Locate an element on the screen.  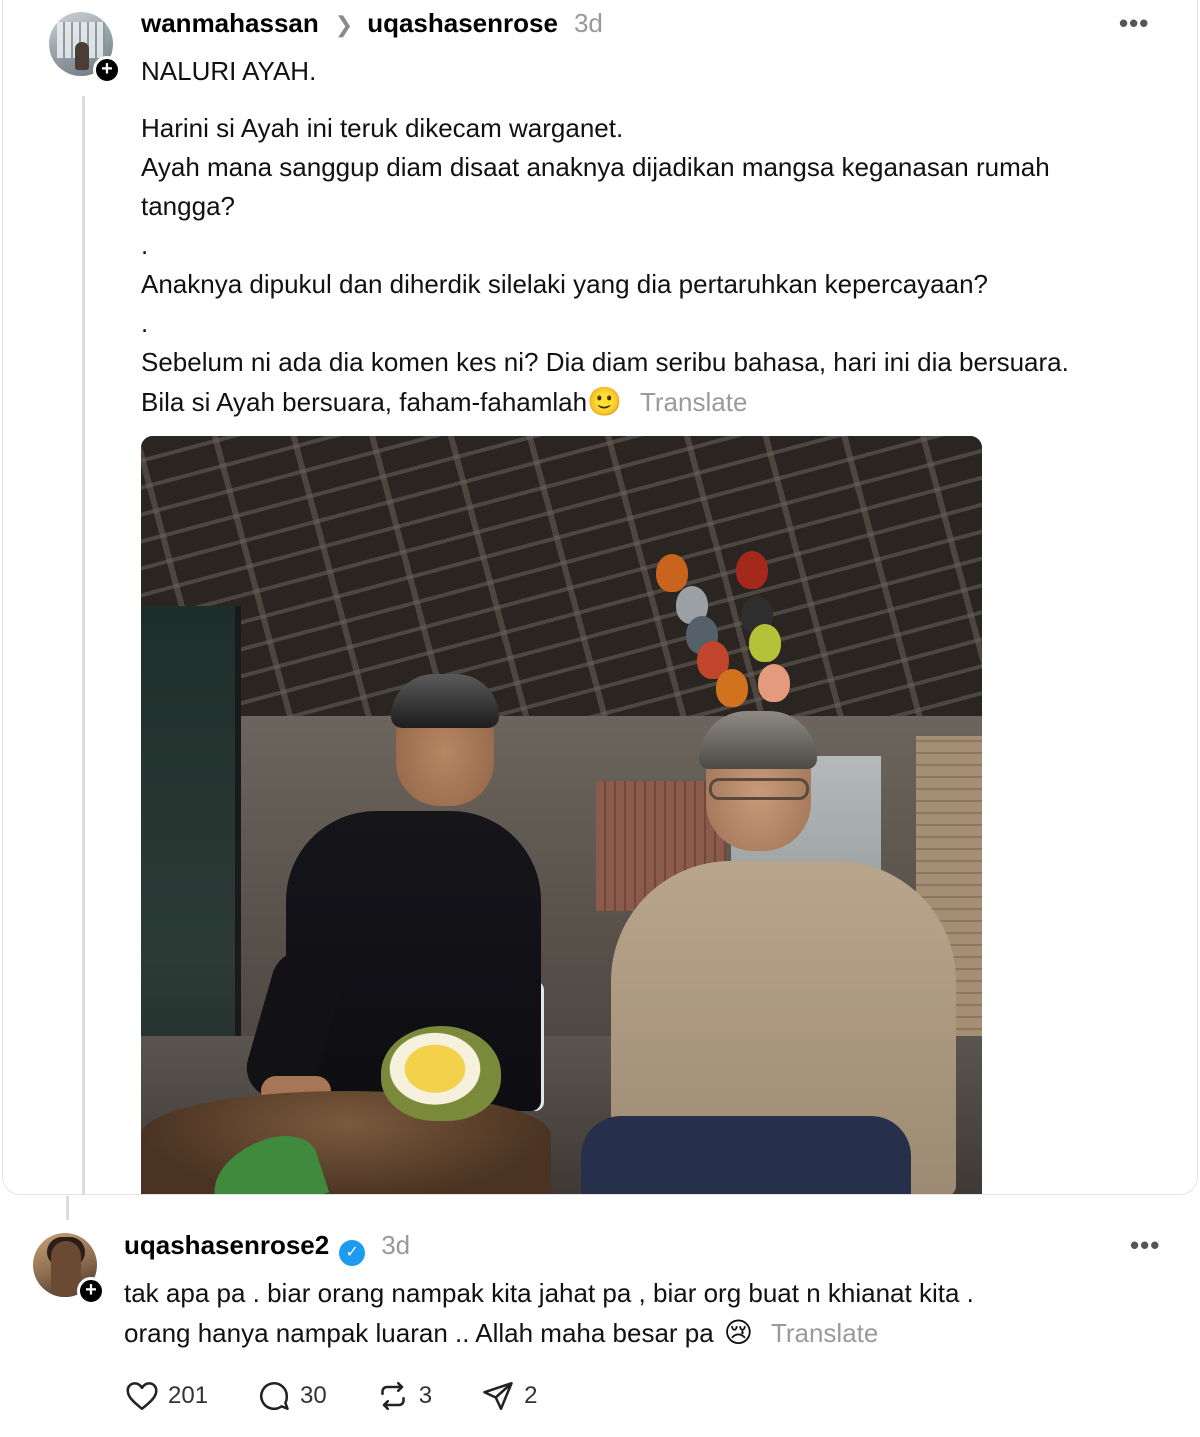
reply-post-header: uqashasenrose2 ✓ 3d is located at coordinates (267, 1248).